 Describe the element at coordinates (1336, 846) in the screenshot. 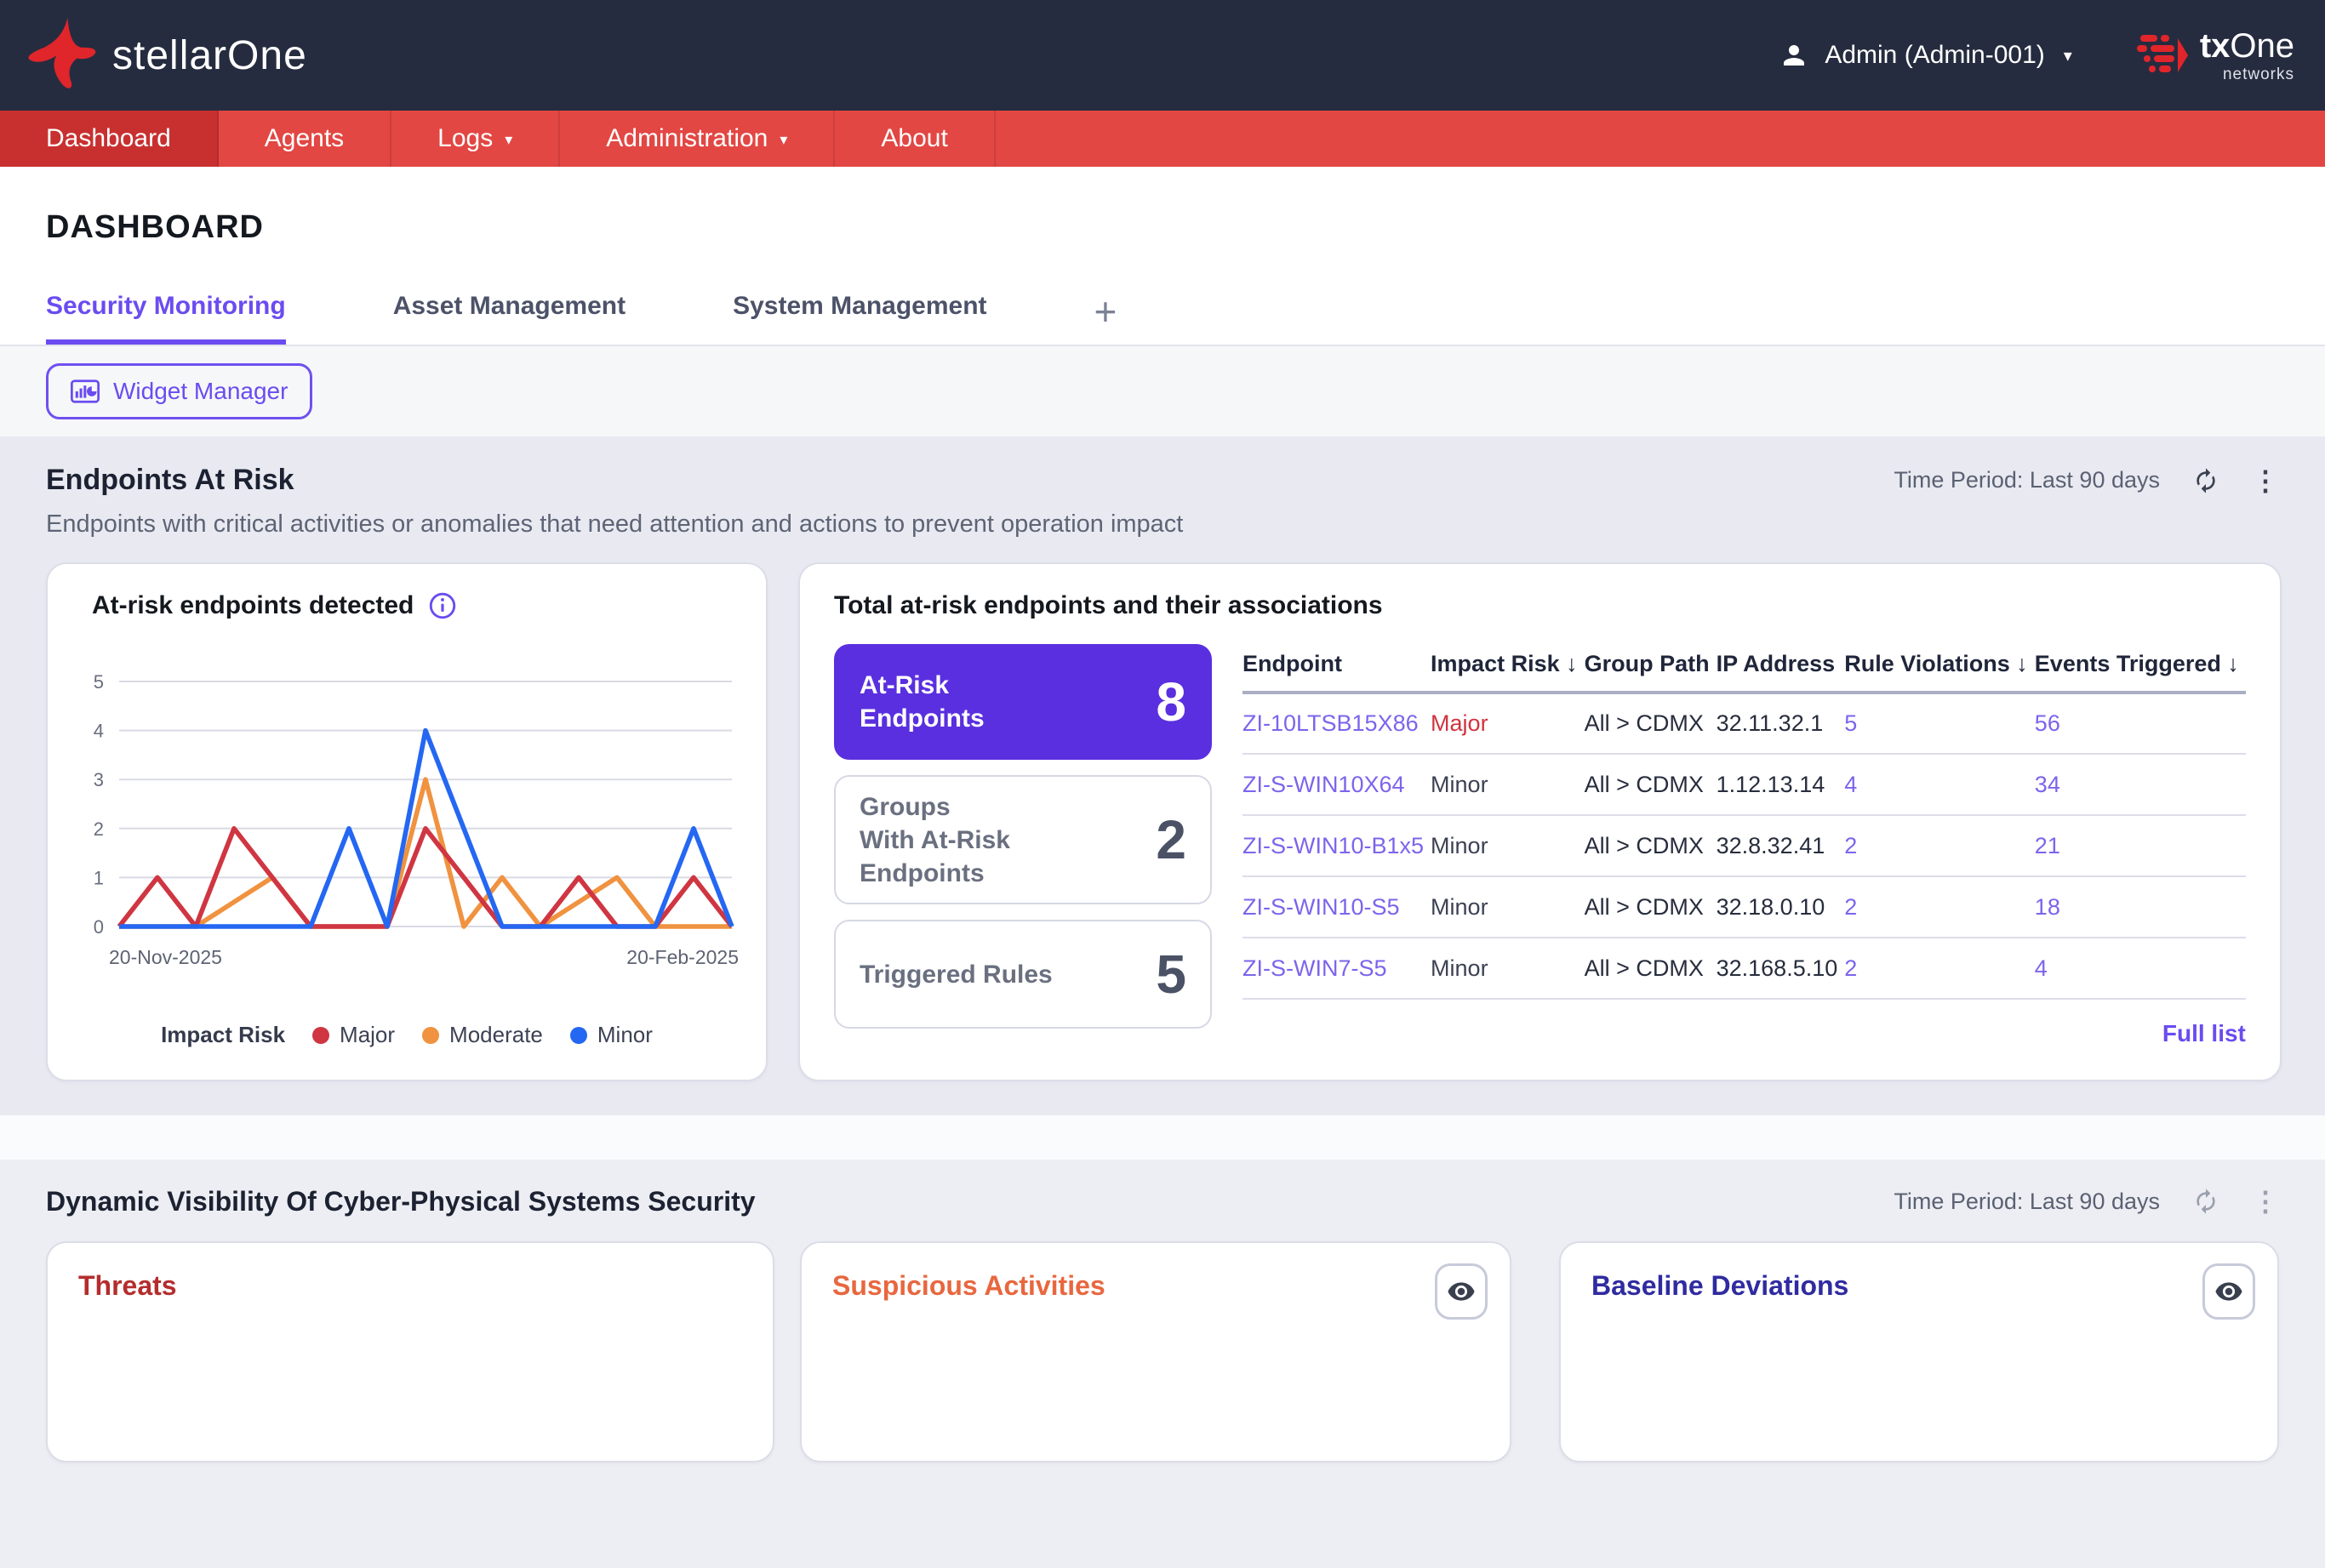

I see `endpoint-link: ZI-S-WIN10-B1x5` at that location.